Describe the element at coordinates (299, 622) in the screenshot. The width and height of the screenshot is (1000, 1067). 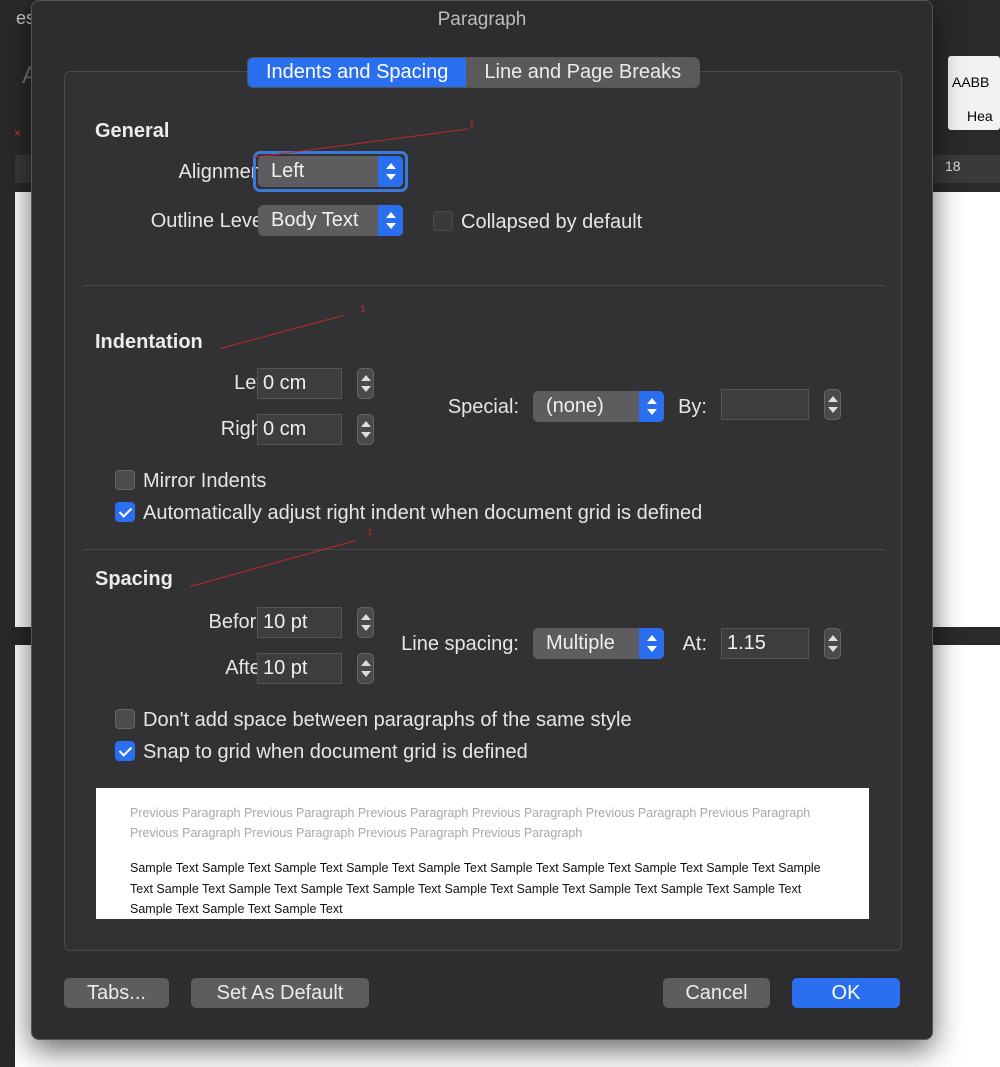
I see `spacing-before-field: 10 pt` at that location.